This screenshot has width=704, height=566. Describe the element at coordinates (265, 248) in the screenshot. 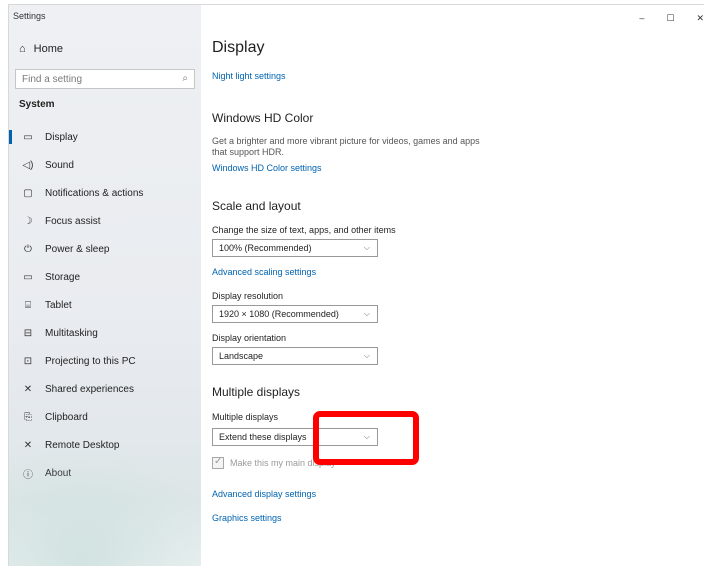

I see `scale-value: 100% (Recommended)` at that location.